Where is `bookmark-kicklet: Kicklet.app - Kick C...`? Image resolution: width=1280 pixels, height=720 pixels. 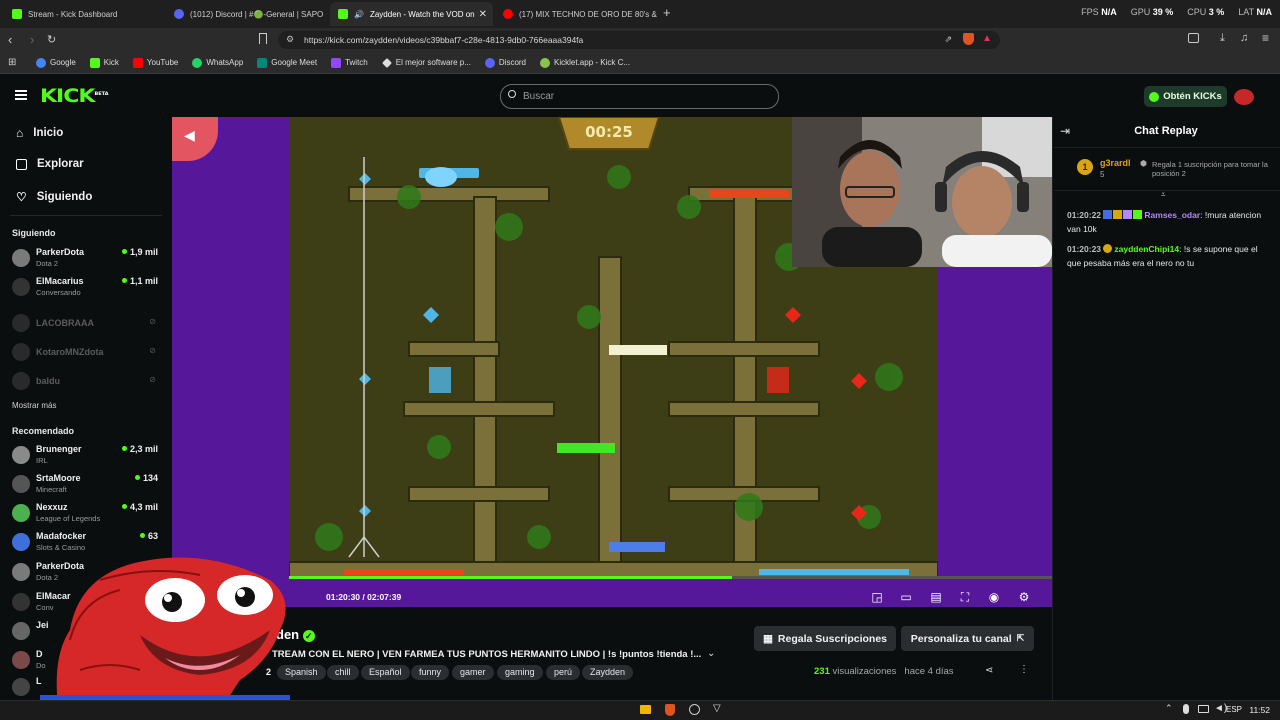
bookmark-kicklet: Kicklet.app - Kick C... is located at coordinates (585, 62).